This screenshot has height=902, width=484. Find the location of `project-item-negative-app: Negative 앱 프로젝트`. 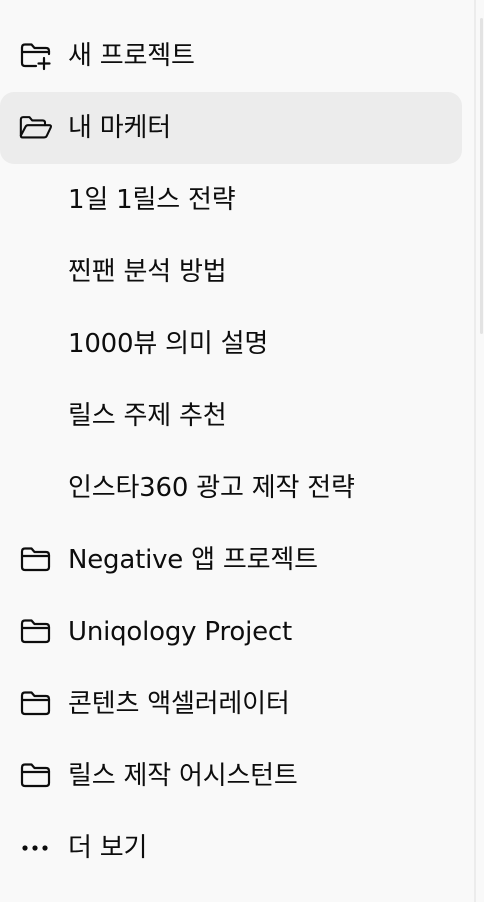

project-item-negative-app: Negative 앱 프로젝트 is located at coordinates (231, 560).